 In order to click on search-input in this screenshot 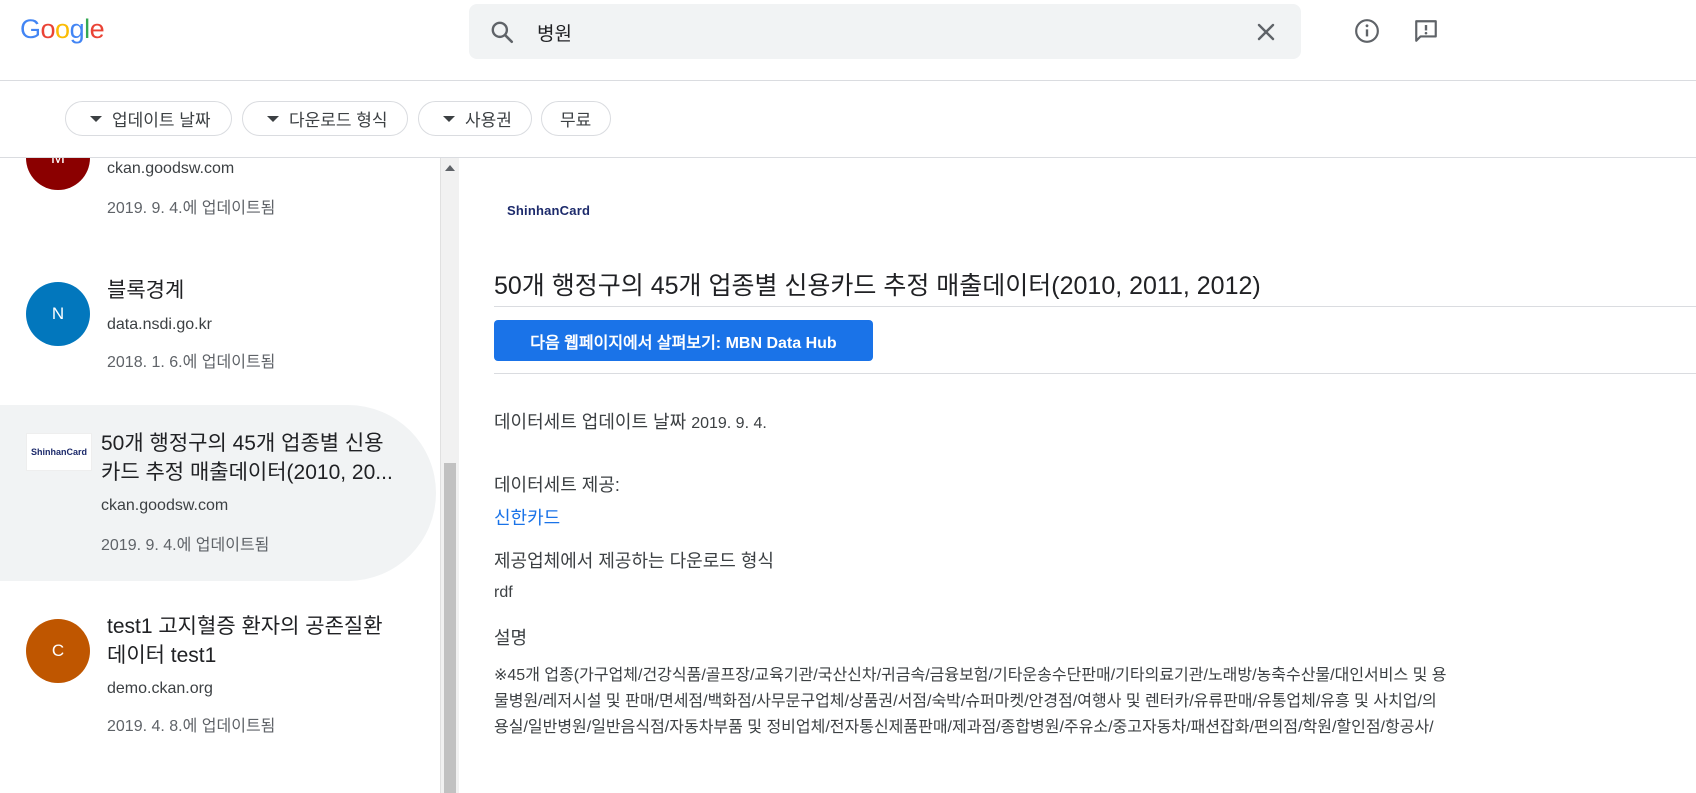, I will do `click(877, 32)`.